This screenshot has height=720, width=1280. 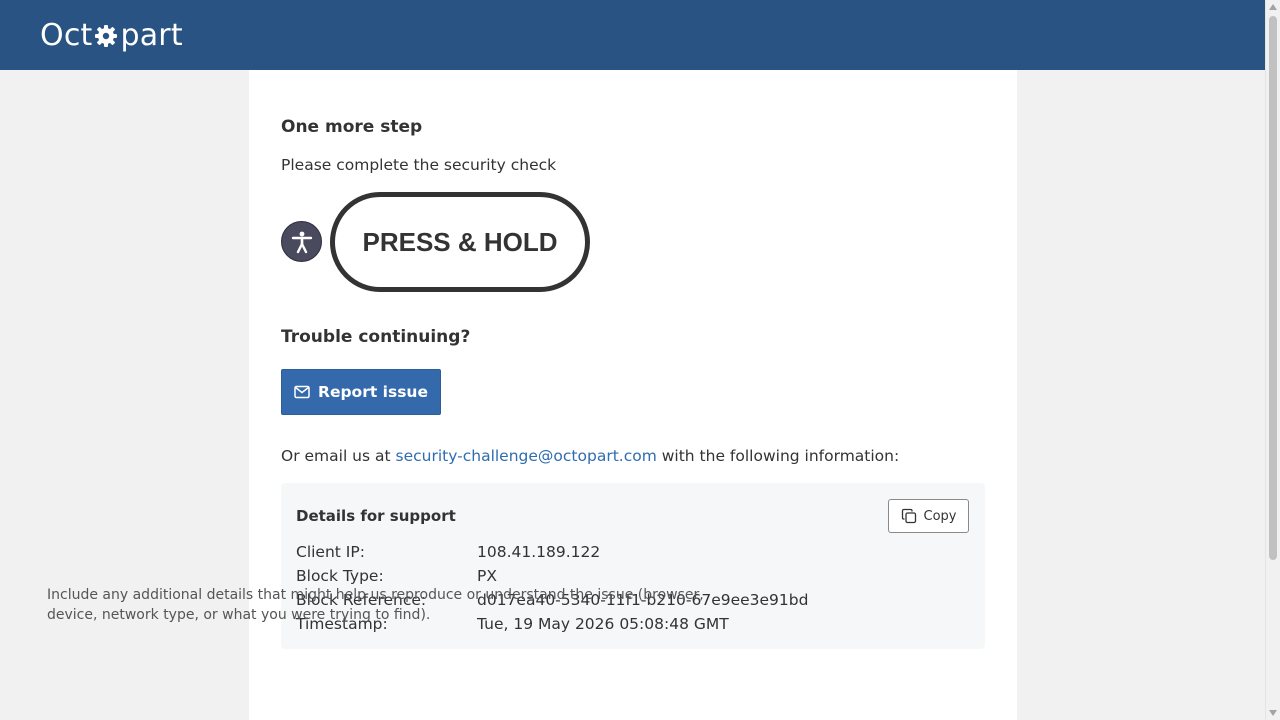 I want to click on logo-text-end: part, so click(x=151, y=35).